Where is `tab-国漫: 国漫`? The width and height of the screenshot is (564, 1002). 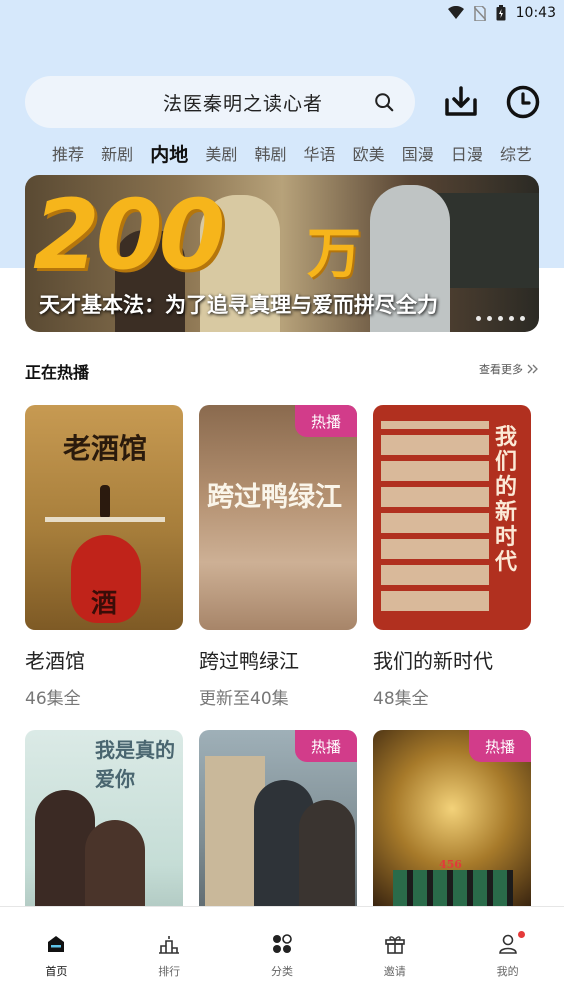
tab-国漫: 国漫 is located at coordinates (418, 153).